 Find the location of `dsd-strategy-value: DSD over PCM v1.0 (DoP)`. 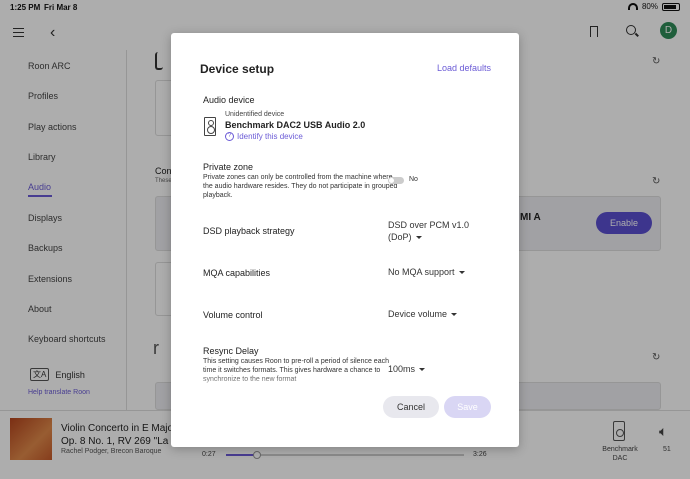

dsd-strategy-value: DSD over PCM v1.0 (DoP) is located at coordinates (429, 231).